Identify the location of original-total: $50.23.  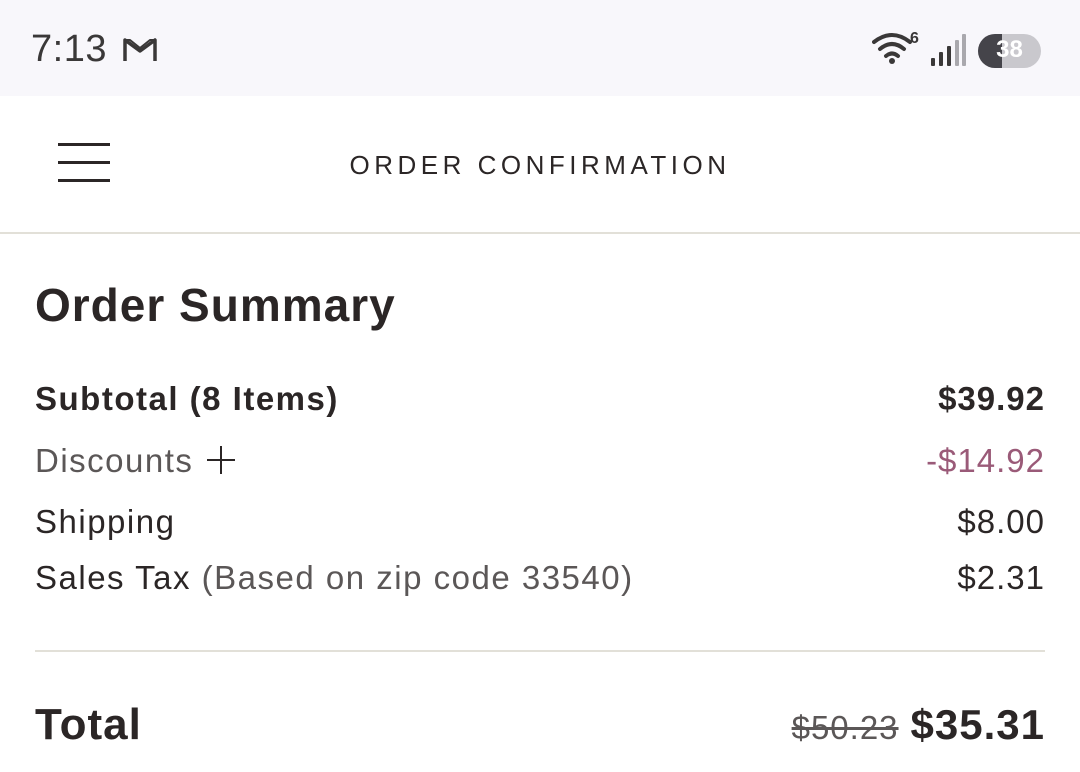
(845, 727).